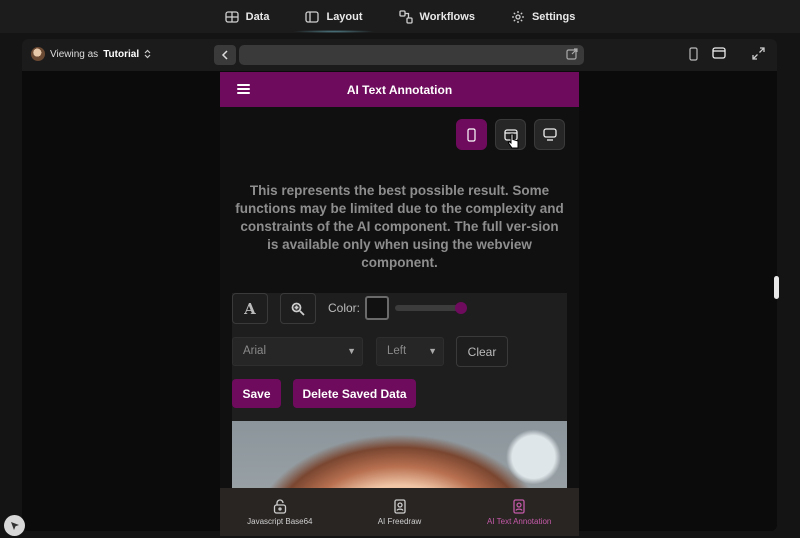 This screenshot has height=538, width=800. I want to click on avatar, so click(38, 54).